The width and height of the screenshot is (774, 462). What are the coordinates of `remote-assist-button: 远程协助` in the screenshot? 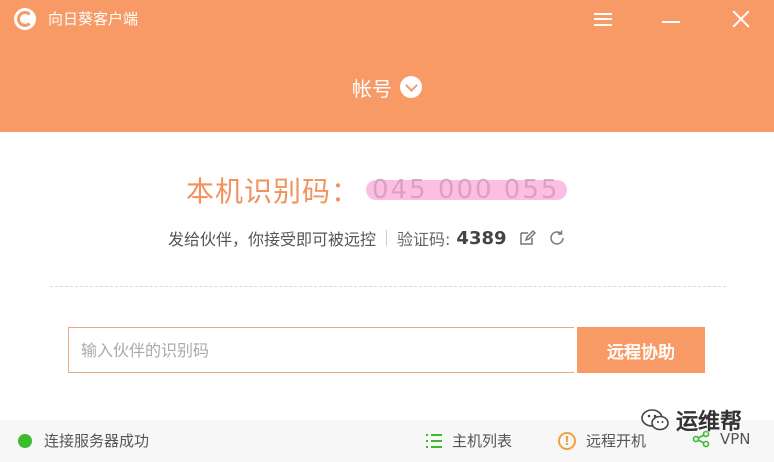 It's located at (641, 350).